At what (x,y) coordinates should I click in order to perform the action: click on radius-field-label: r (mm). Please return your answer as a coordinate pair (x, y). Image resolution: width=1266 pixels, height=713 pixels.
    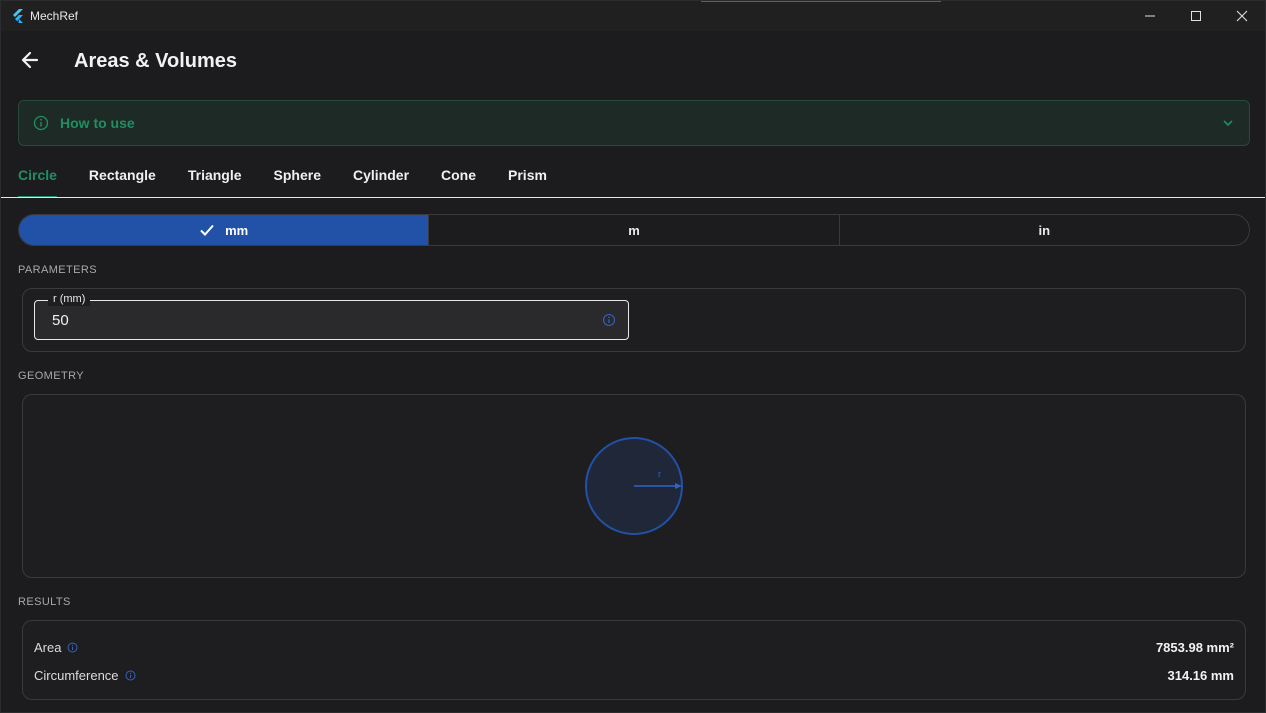
    Looking at the image, I should click on (69, 299).